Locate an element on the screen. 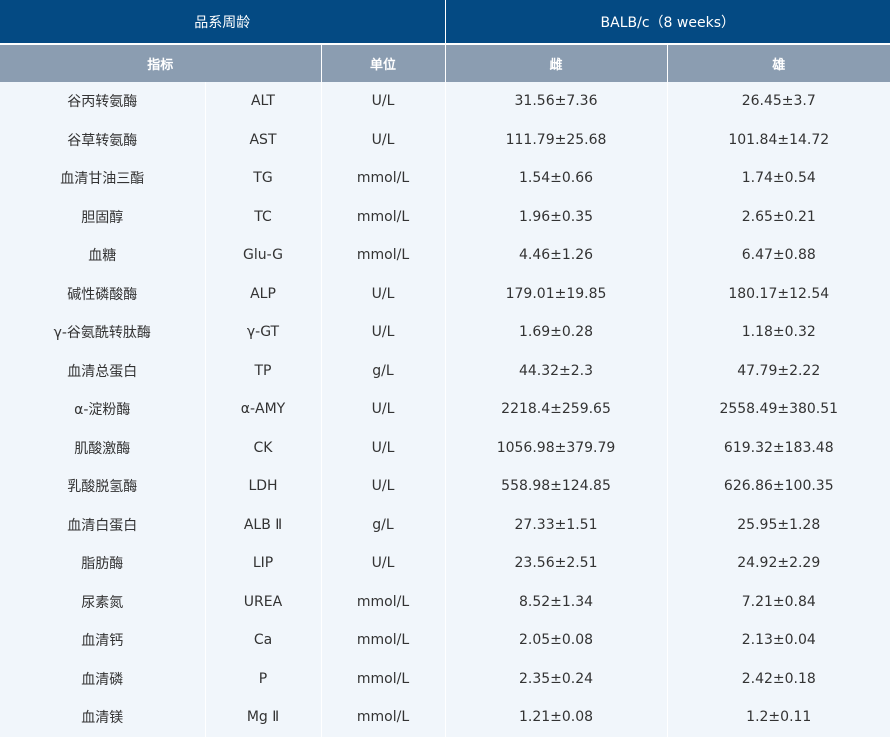 This screenshot has width=890, height=738. table-row: 血清白蛋白 ALB Ⅱ g/L 27.33±1.51 25.95±1.28 is located at coordinates (445, 524).